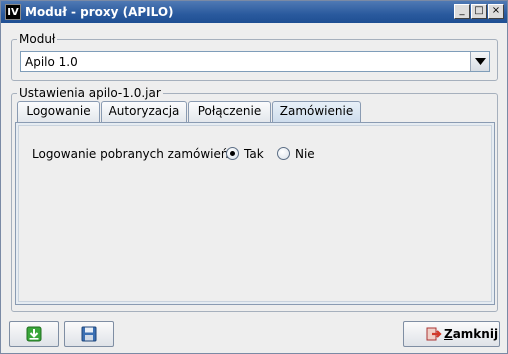 This screenshot has height=354, width=508. What do you see at coordinates (471, 334) in the screenshot?
I see `close-button-label: Zamknij` at bounding box center [471, 334].